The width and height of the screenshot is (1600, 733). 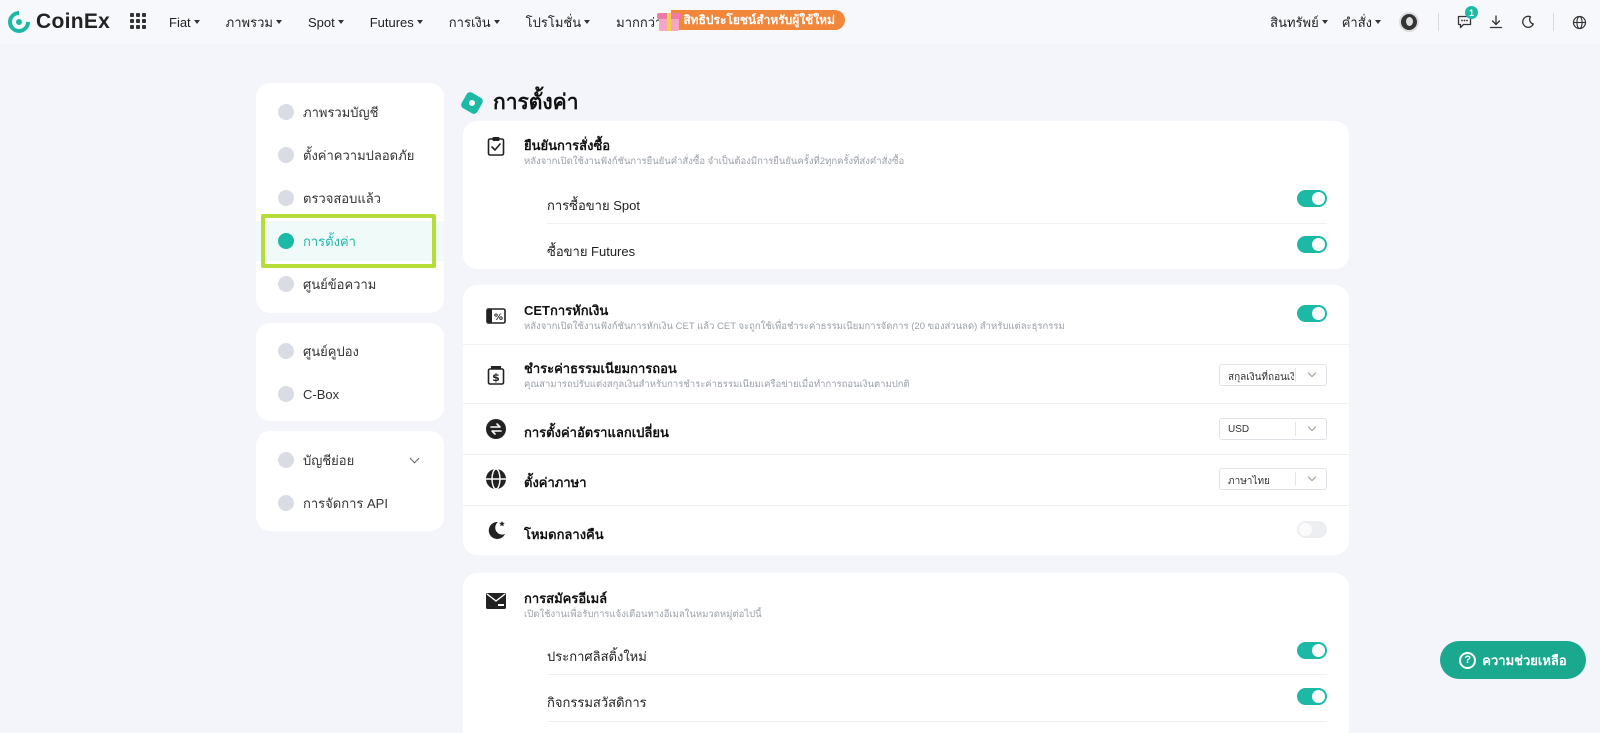 I want to click on nav-promotions: โปรโมชั่น, so click(x=558, y=22).